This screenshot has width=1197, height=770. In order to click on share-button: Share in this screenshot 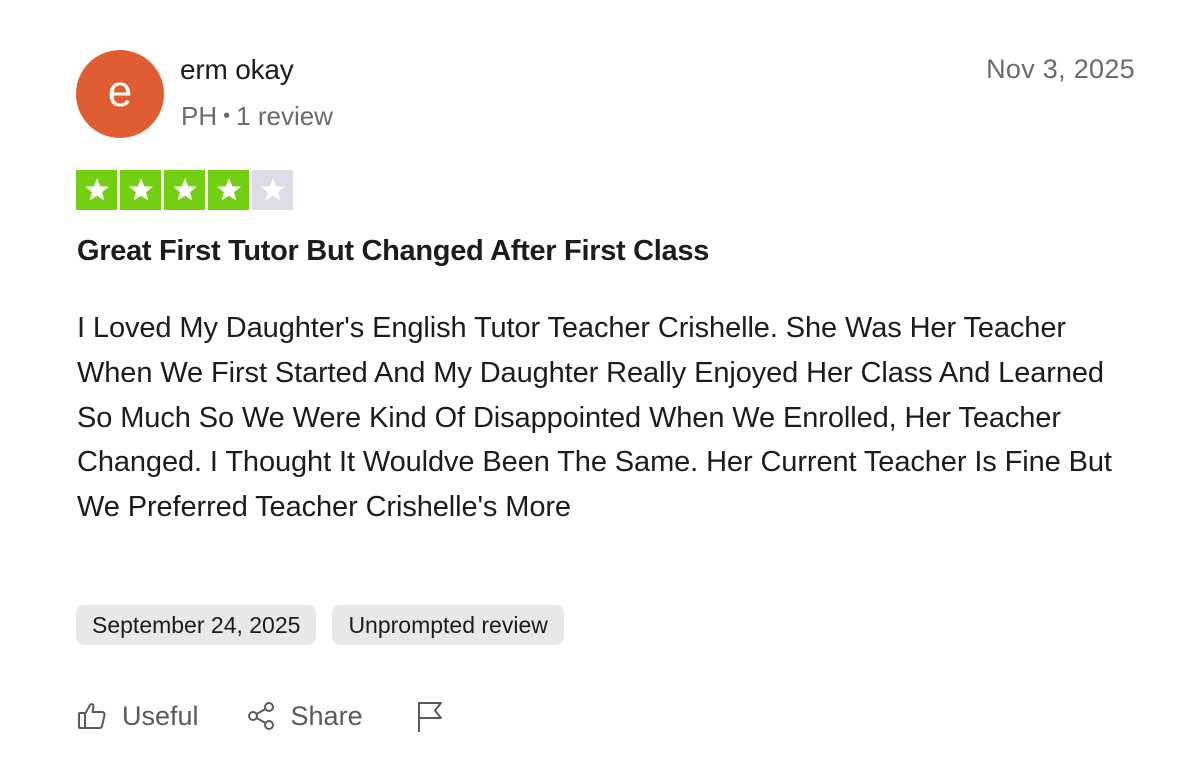, I will do `click(304, 716)`.